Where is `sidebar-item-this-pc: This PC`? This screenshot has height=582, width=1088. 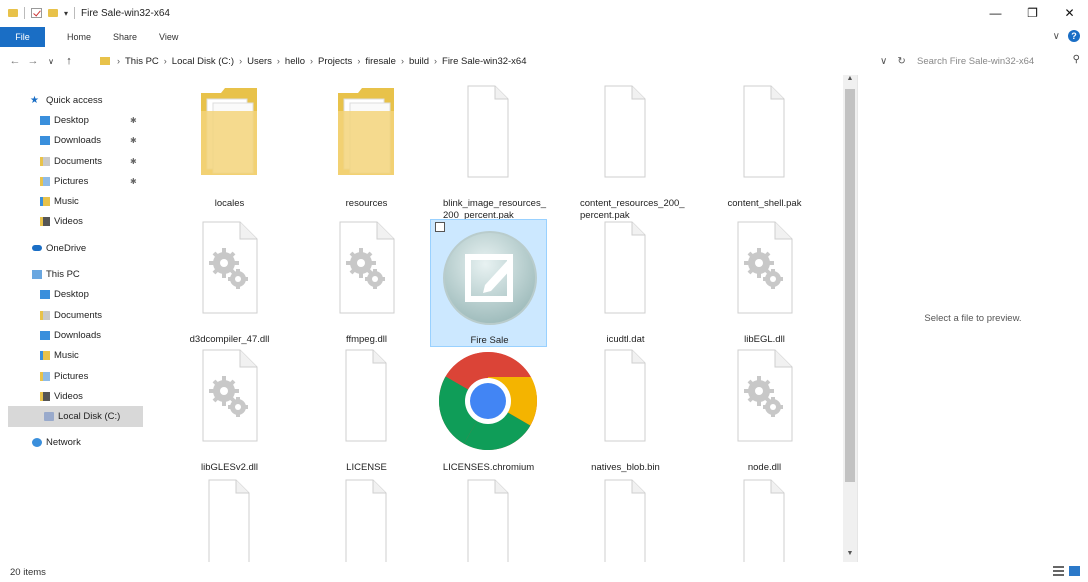 sidebar-item-this-pc: This PC is located at coordinates (71, 274).